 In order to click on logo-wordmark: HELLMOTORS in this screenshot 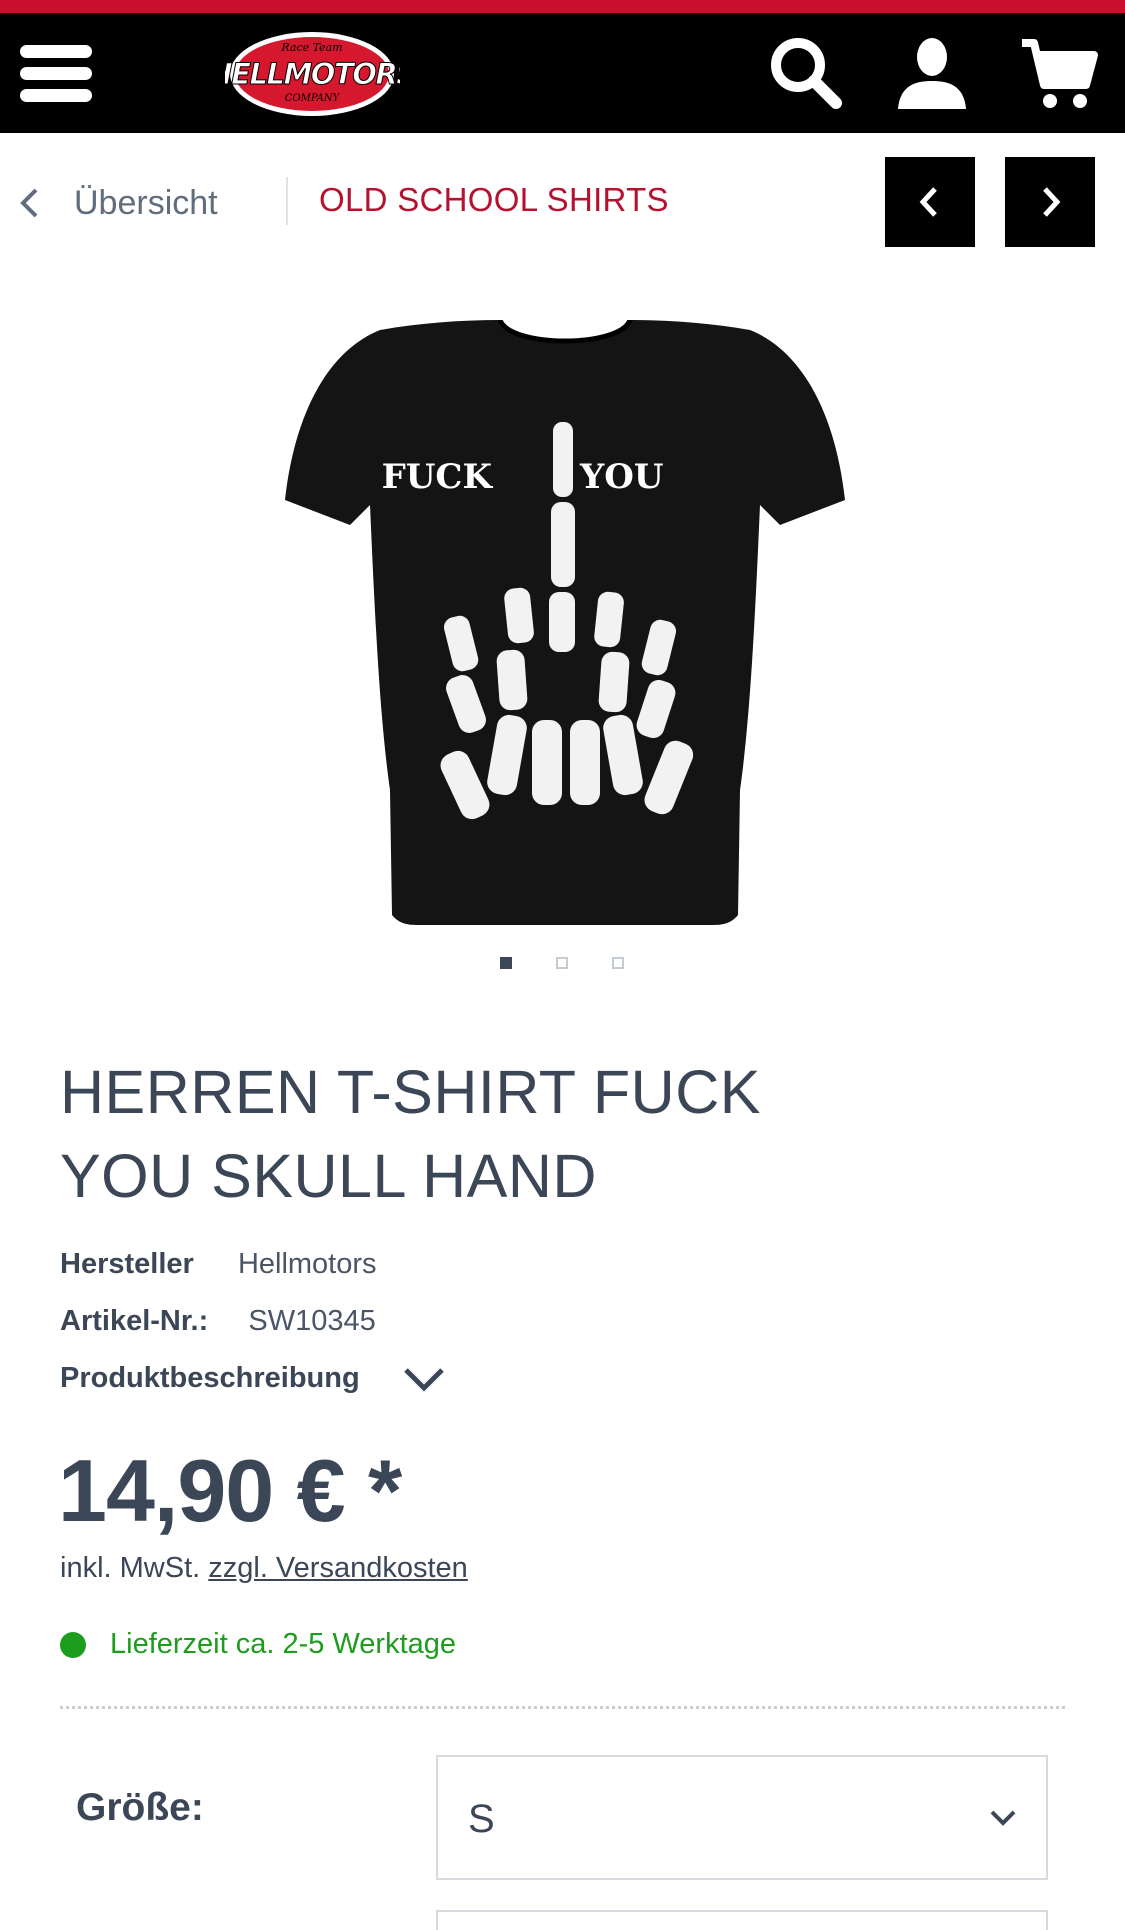, I will do `click(312, 74)`.